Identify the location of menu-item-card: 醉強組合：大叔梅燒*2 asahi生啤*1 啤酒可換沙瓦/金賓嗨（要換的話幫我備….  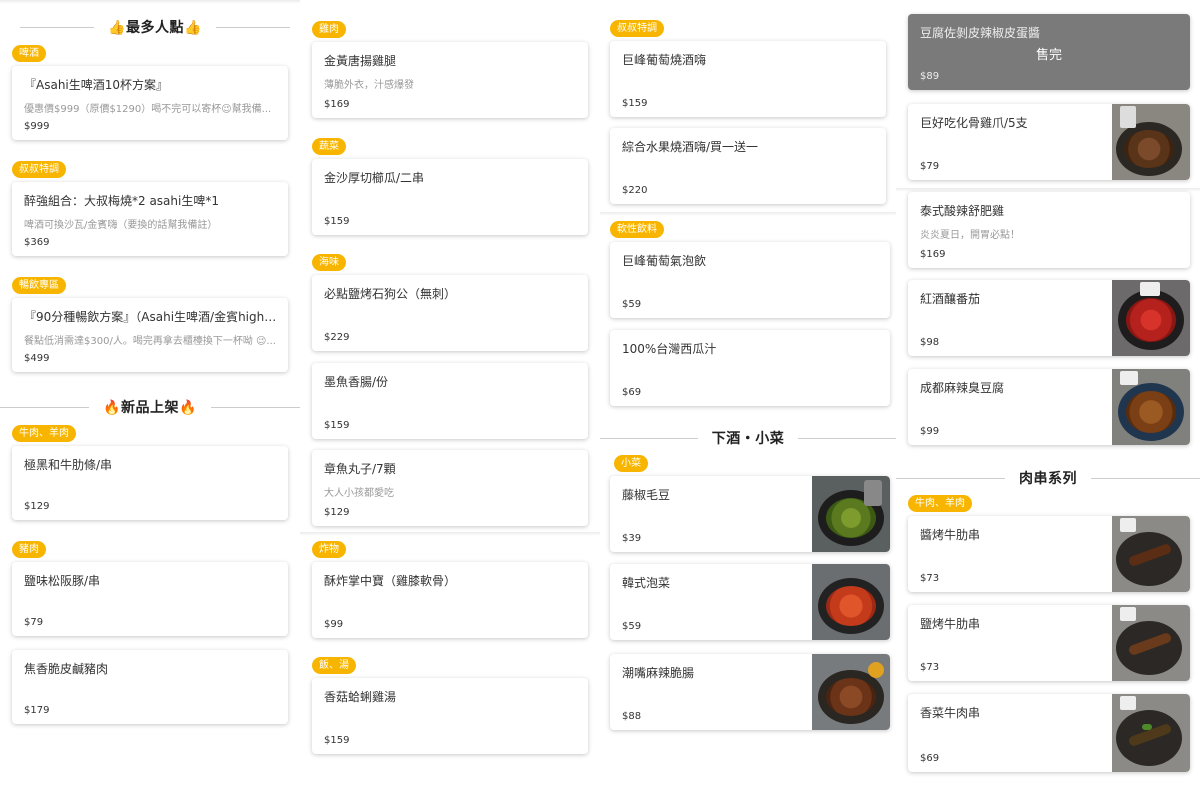
(150, 219).